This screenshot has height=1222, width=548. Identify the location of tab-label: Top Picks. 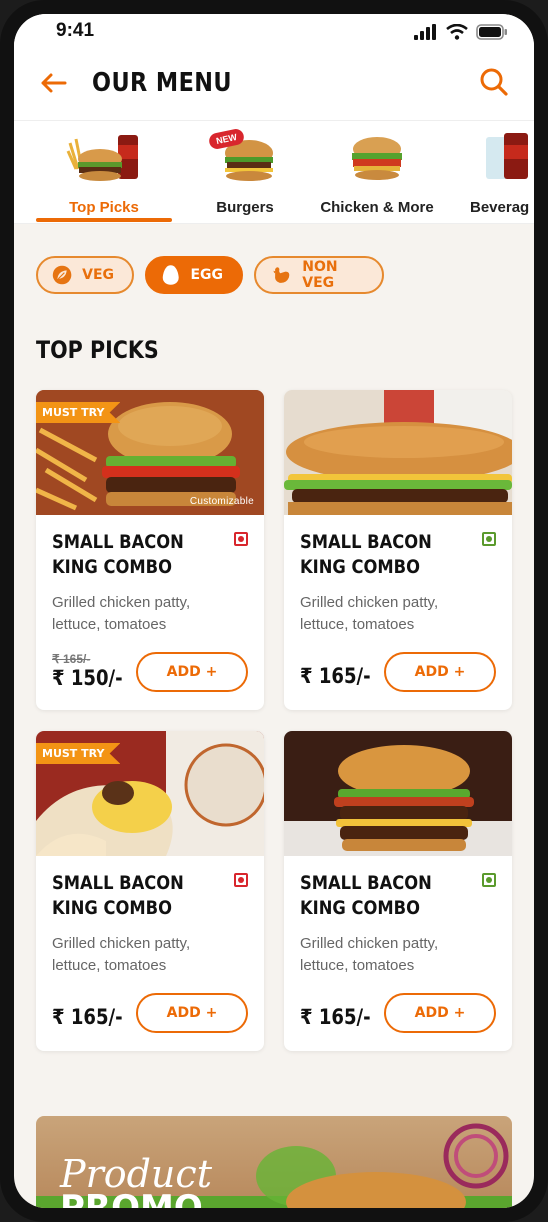
(104, 207).